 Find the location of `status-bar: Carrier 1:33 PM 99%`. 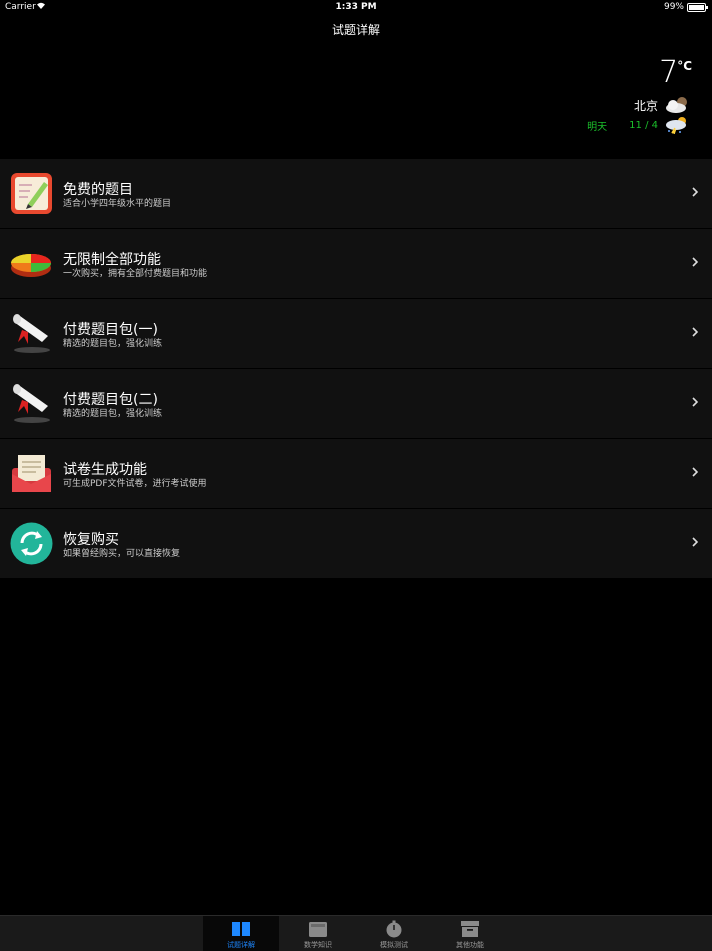

status-bar: Carrier 1:33 PM 99% is located at coordinates (356, 7).